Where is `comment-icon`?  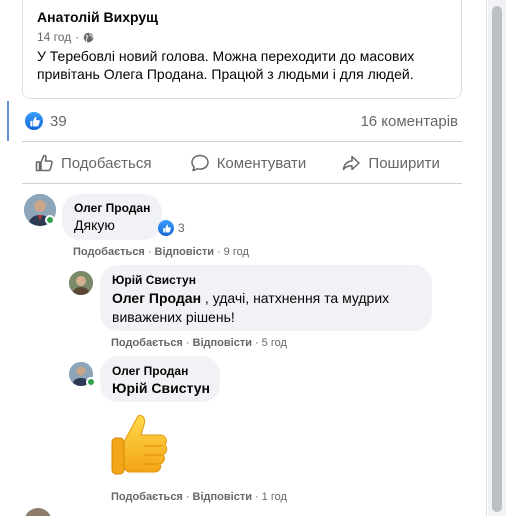 comment-icon is located at coordinates (199, 163).